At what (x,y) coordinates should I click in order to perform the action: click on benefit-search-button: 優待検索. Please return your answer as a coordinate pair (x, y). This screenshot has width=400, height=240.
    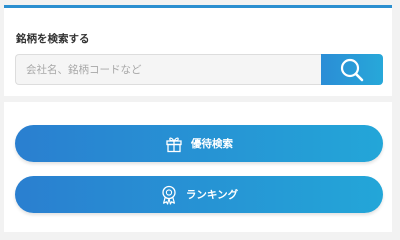
    Looking at the image, I should click on (199, 143).